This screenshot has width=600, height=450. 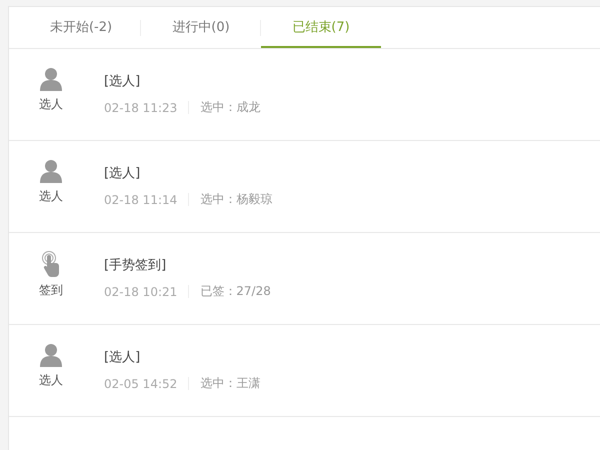 I want to click on activity-time: 02-18 11:23, so click(x=141, y=107).